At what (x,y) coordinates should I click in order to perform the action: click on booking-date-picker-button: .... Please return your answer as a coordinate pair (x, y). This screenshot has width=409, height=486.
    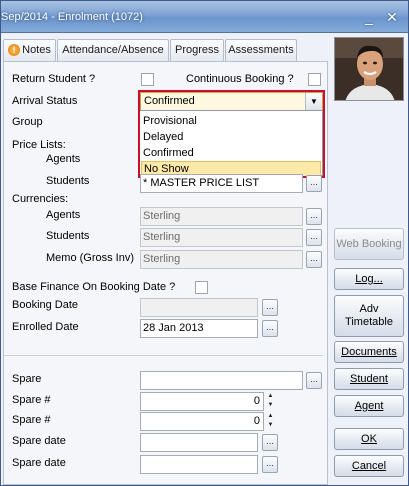
    Looking at the image, I should click on (270, 307).